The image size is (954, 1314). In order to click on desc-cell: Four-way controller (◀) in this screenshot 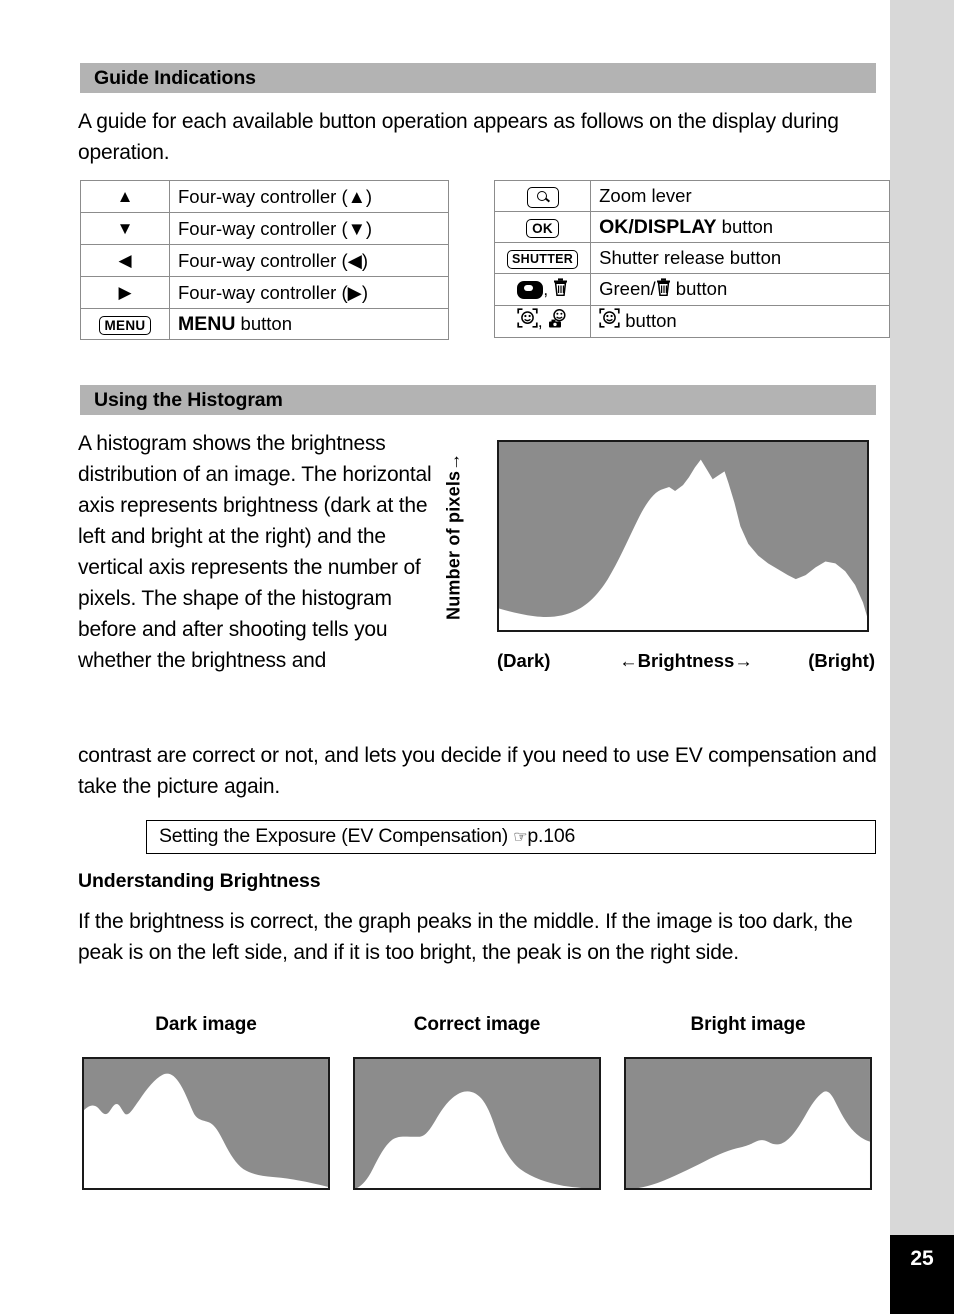, I will do `click(309, 260)`.